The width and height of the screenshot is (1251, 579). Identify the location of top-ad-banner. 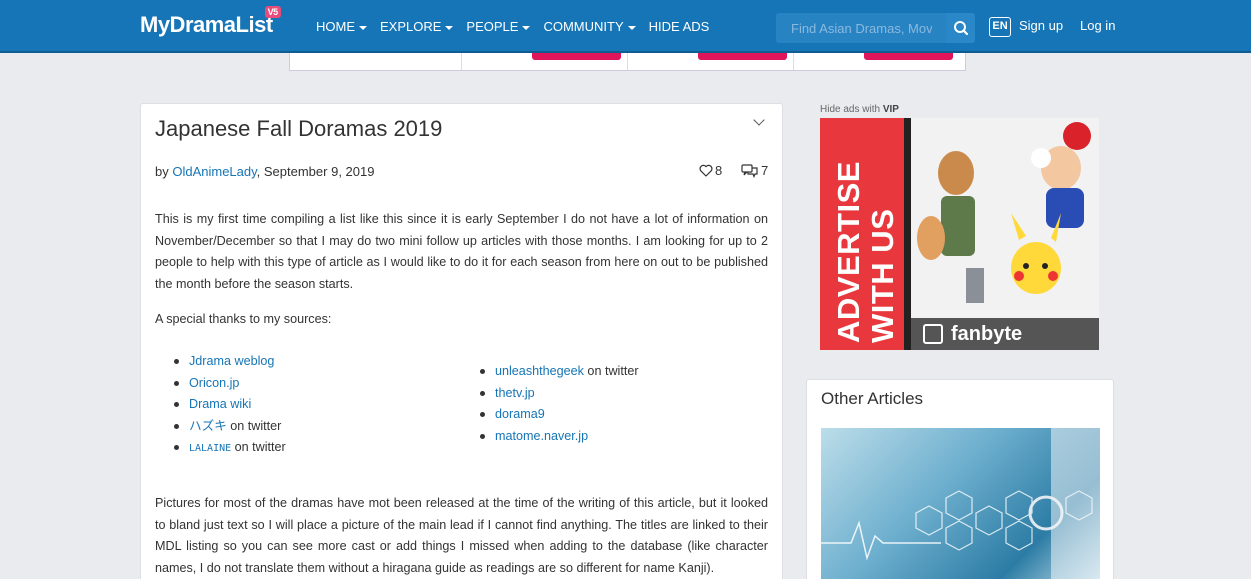
(627, 62).